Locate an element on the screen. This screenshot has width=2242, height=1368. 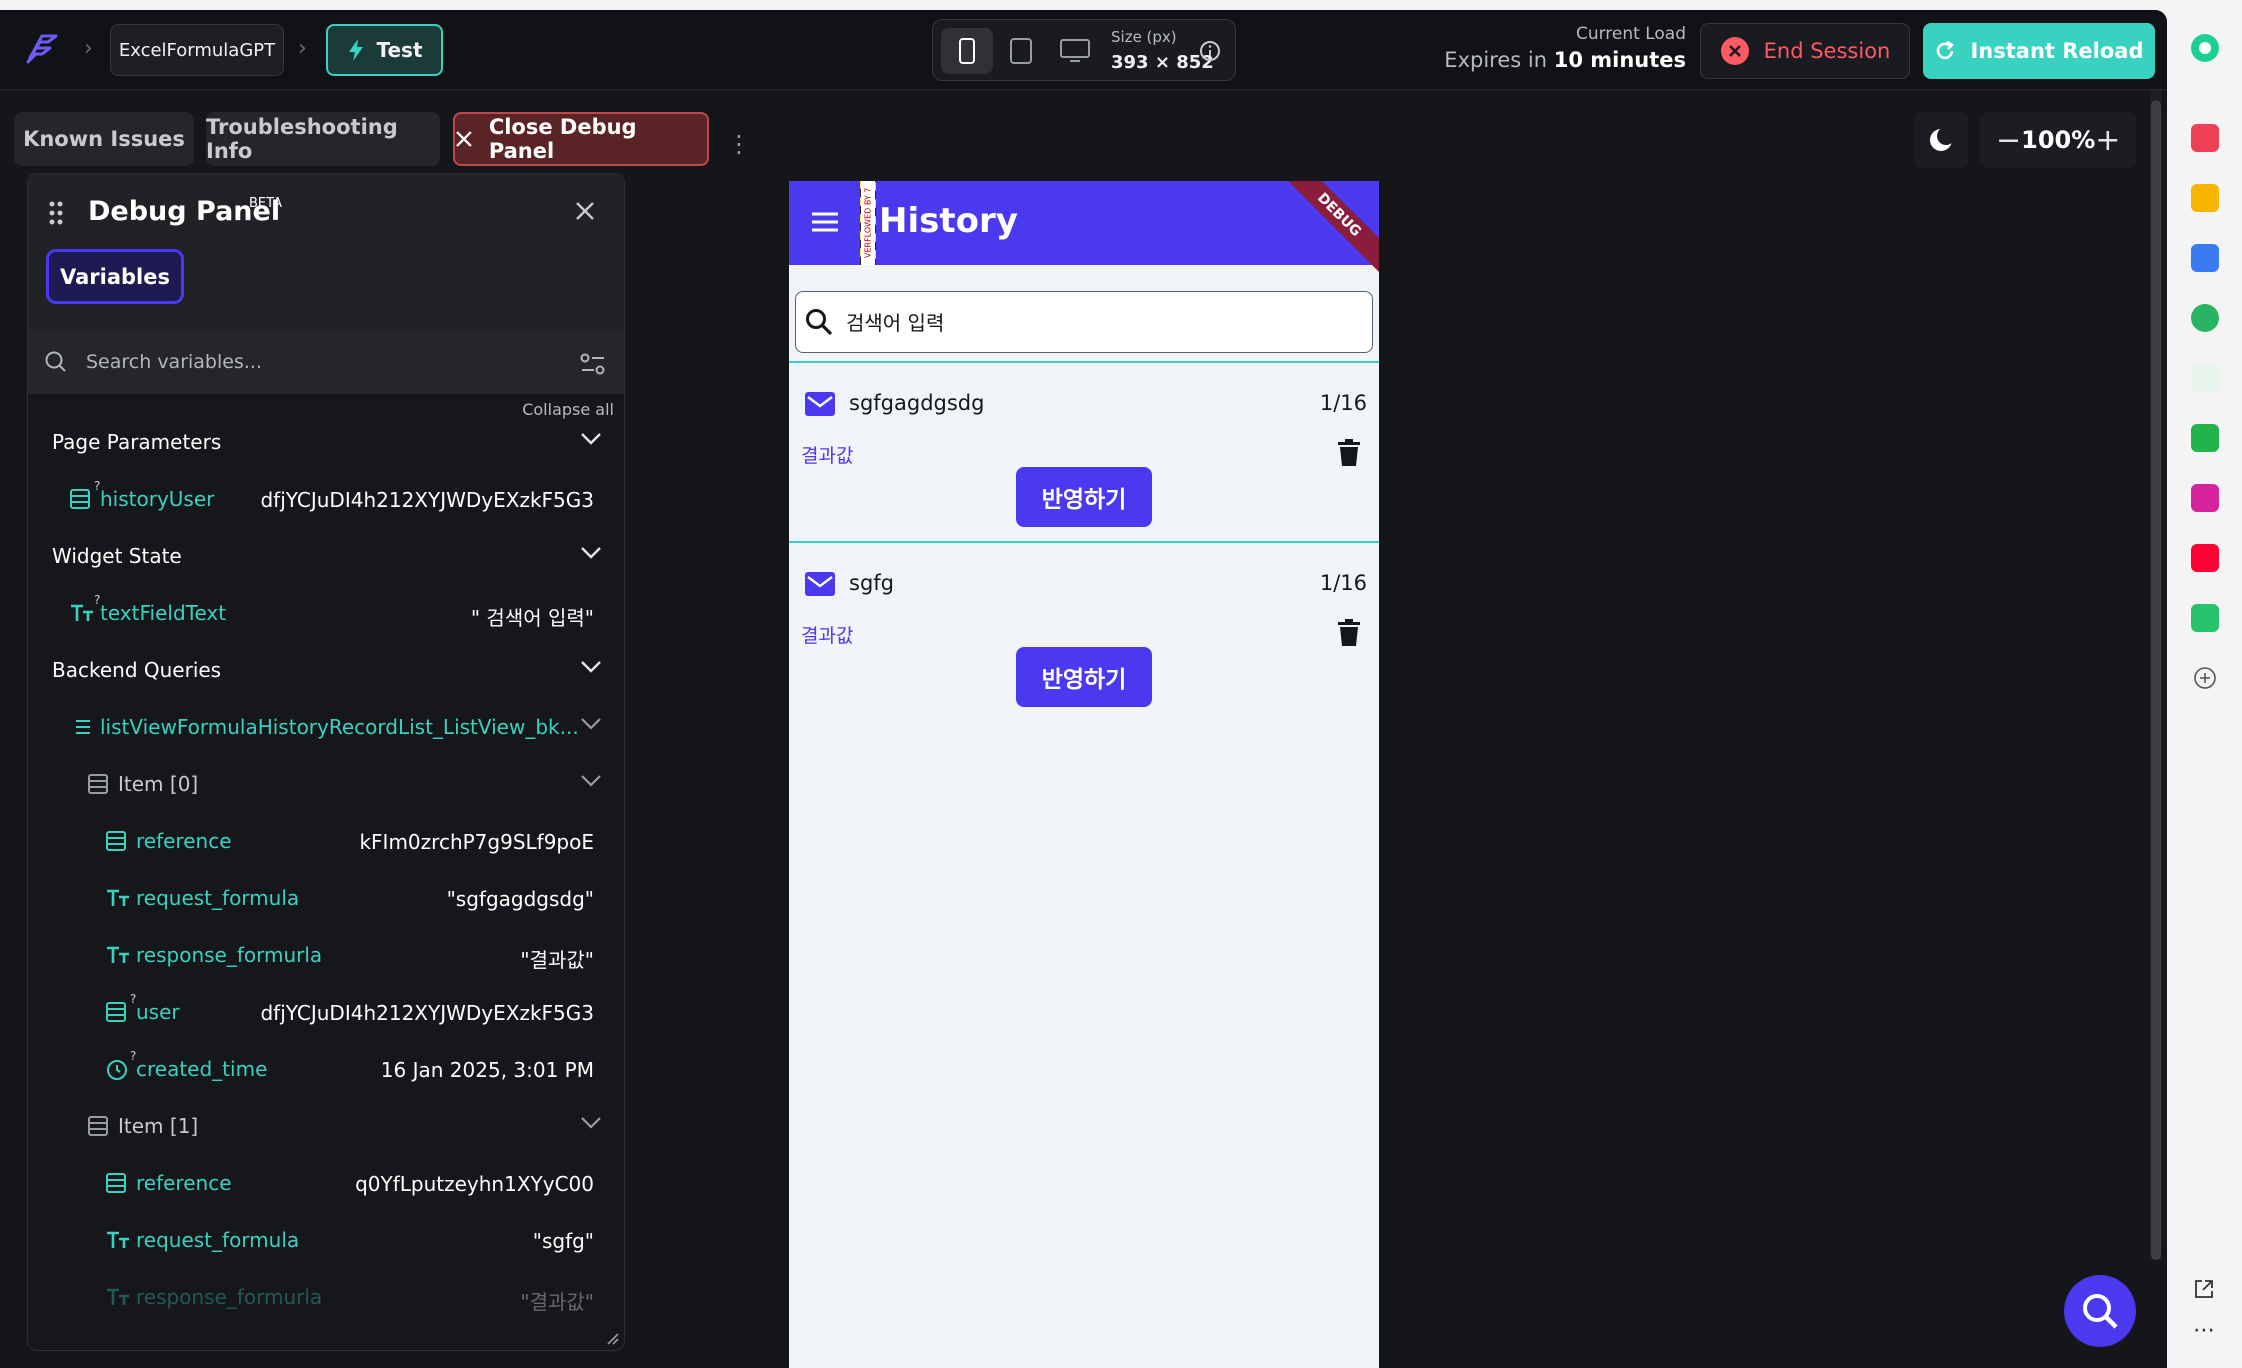
field-row: ? user dfjYCJuDI4h212XYJWDyEXzkF5G3 is located at coordinates (326, 1012).